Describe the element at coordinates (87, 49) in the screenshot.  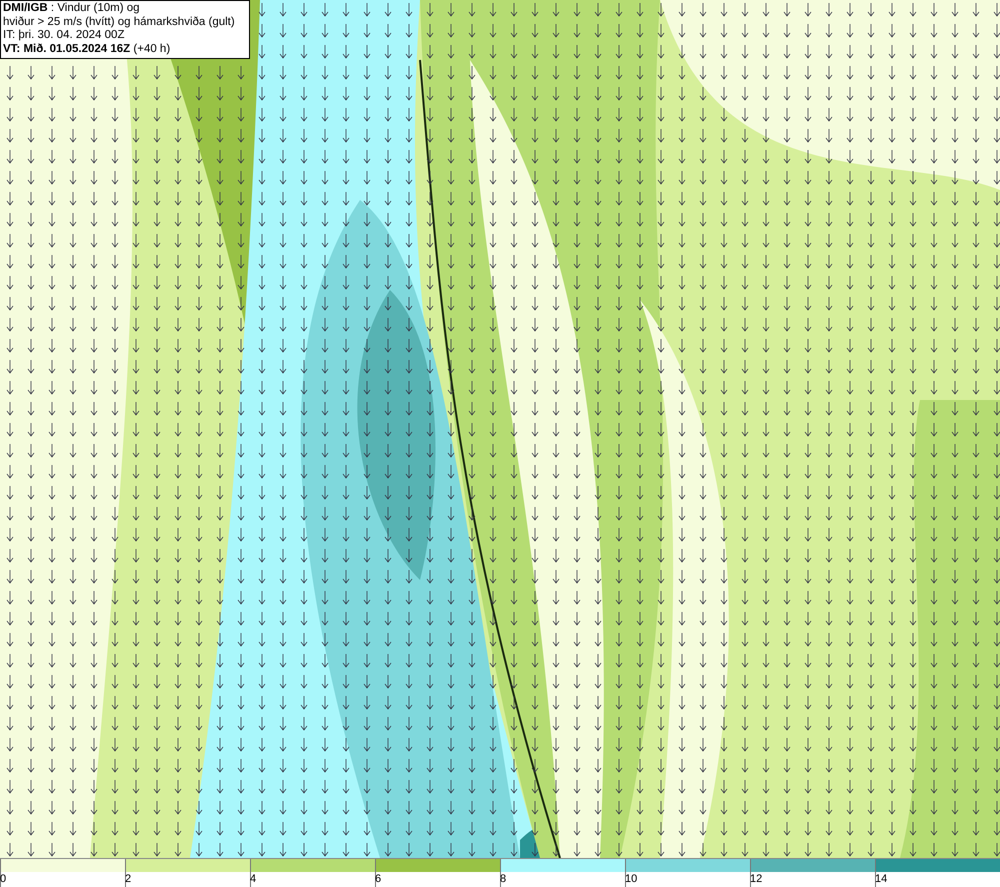
I see `info-text: VT: Mið. 01.05.2024 16Z (+40 h)` at that location.